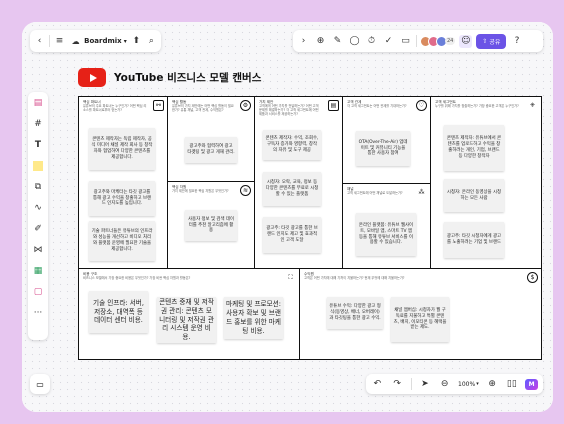  Describe the element at coordinates (516, 41) in the screenshot. I see `help-icon: ?` at that location.